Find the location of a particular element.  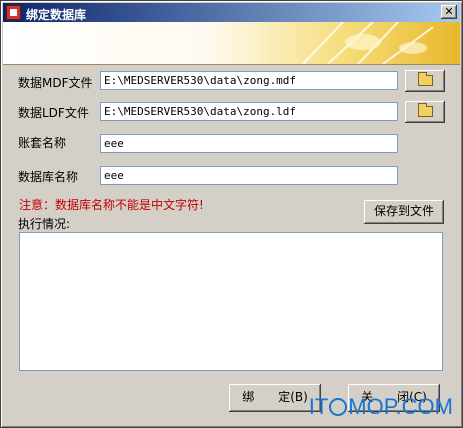

watermark-logo-icon is located at coordinates (338, 407).